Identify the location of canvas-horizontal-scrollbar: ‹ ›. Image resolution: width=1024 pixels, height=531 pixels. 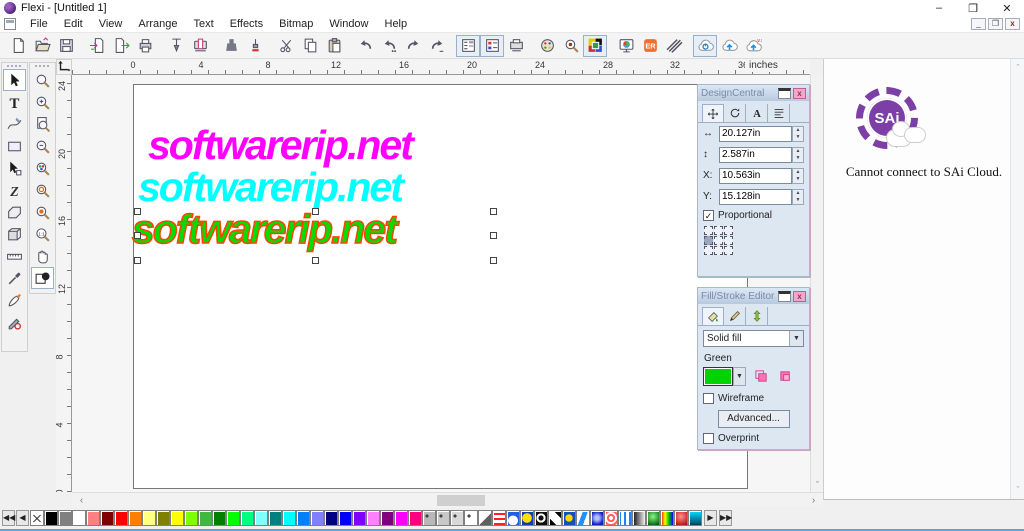
(447, 499).